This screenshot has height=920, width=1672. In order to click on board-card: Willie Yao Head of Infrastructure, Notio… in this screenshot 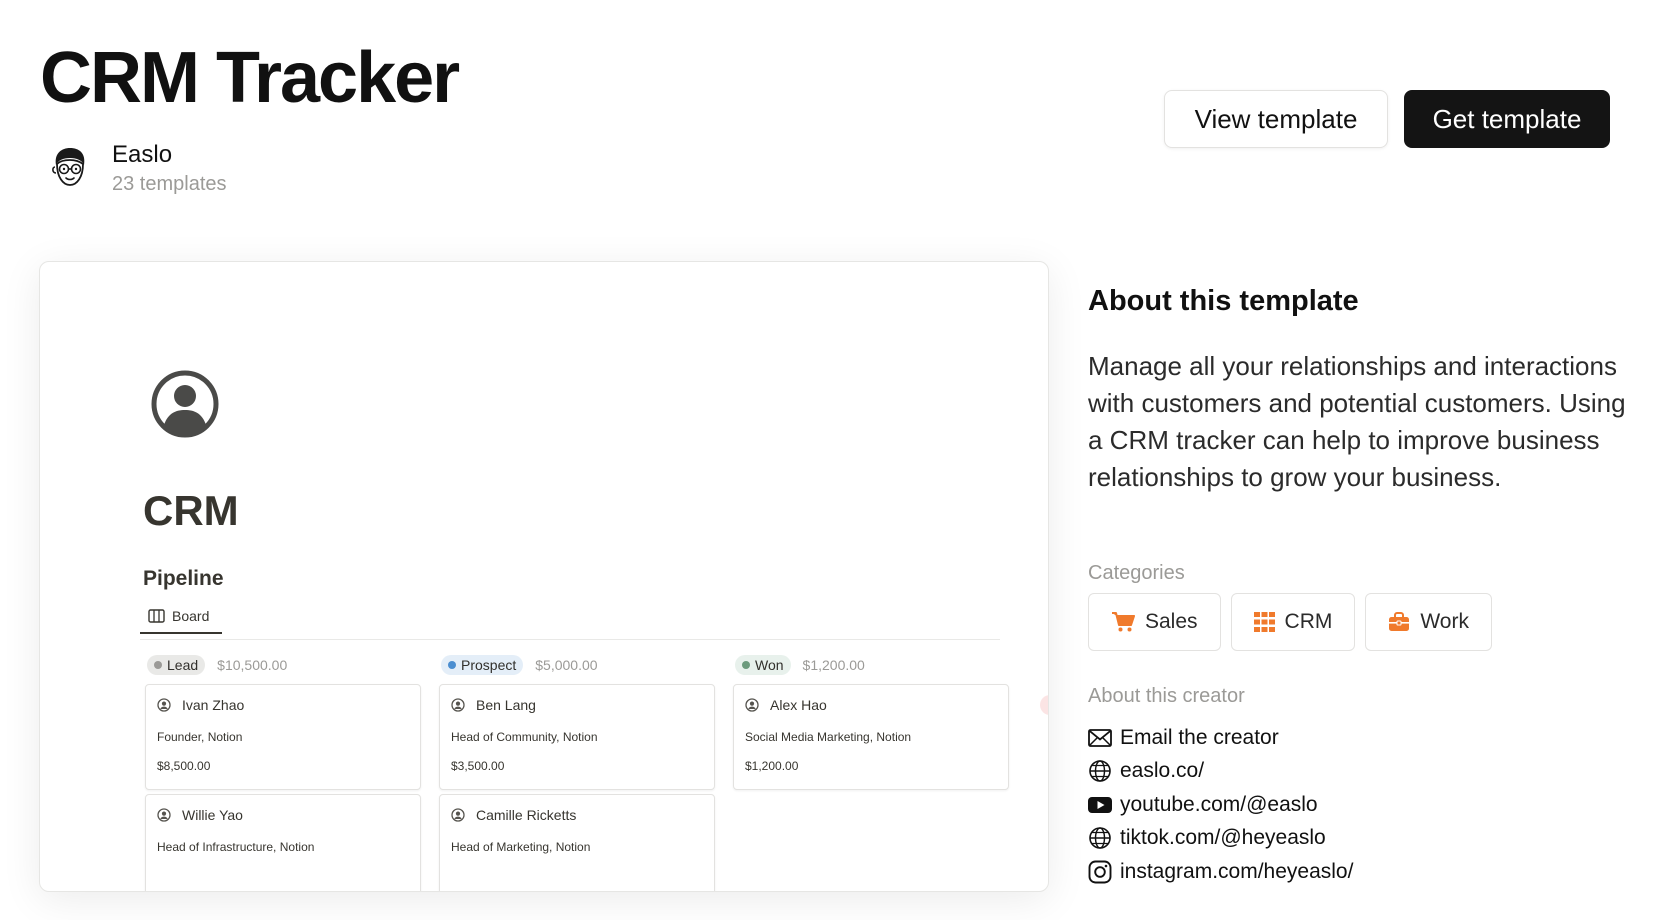, I will do `click(283, 842)`.